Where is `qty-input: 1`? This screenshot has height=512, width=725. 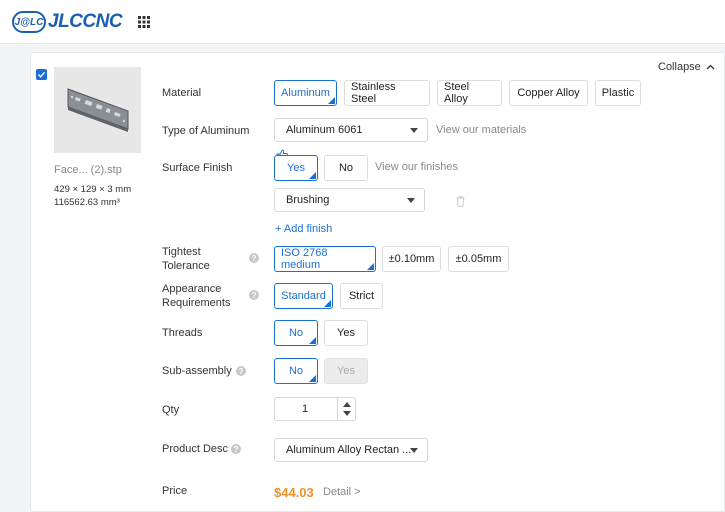
qty-input: 1 is located at coordinates (305, 409).